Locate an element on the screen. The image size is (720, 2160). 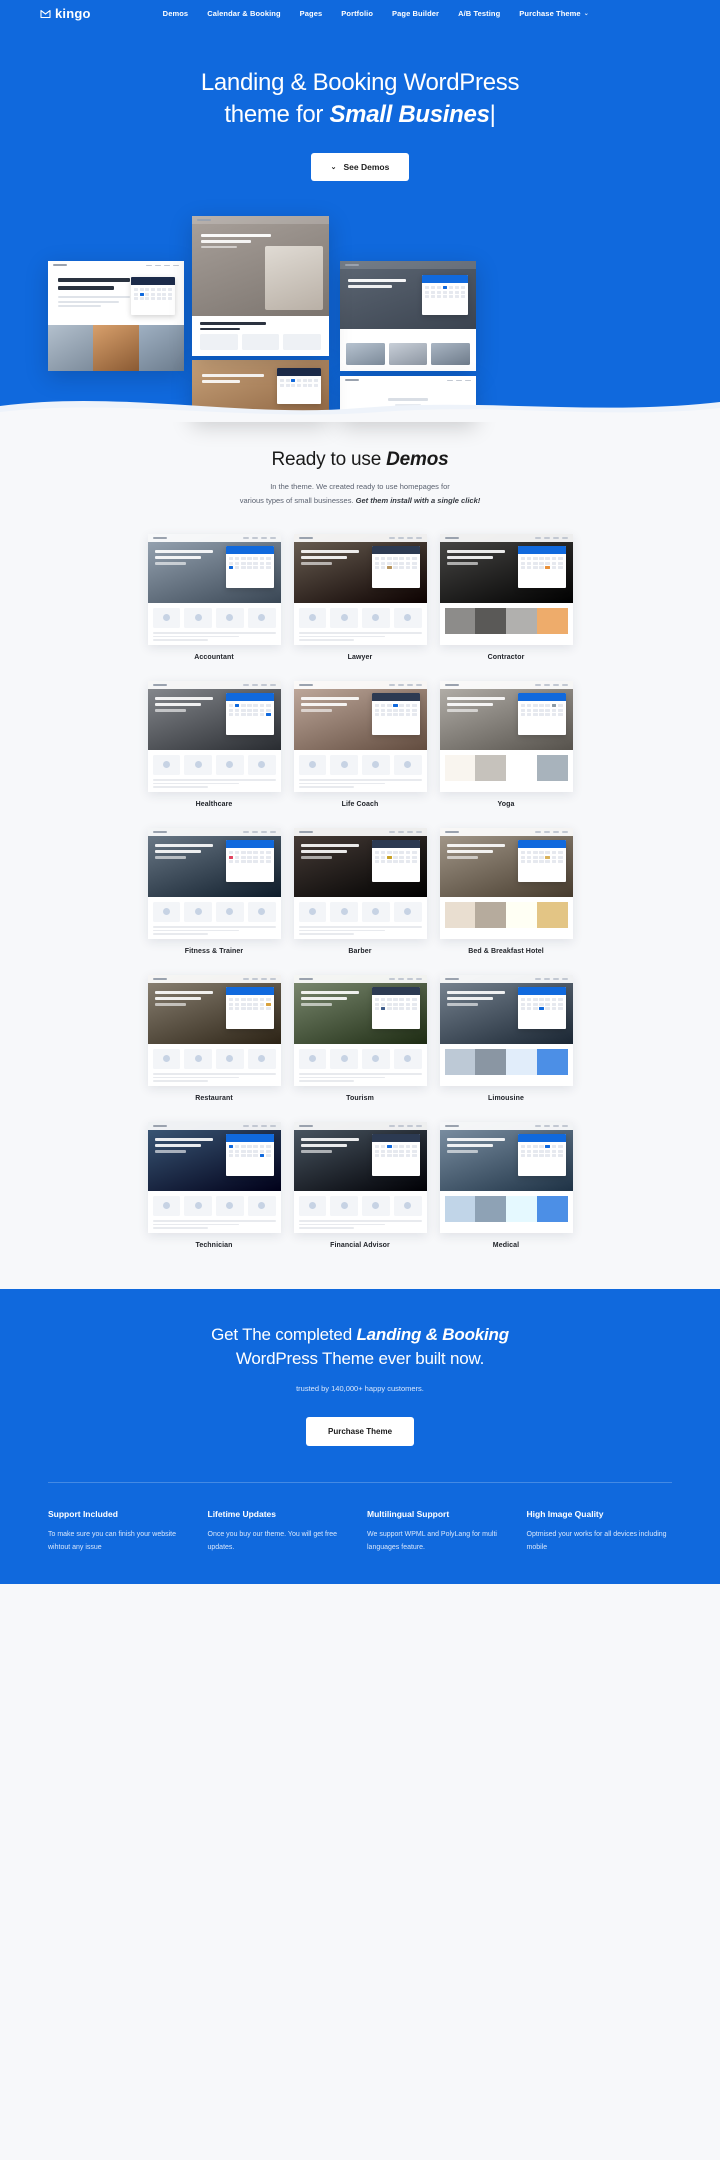
nav-item-pages: Pages is located at coordinates (311, 13).